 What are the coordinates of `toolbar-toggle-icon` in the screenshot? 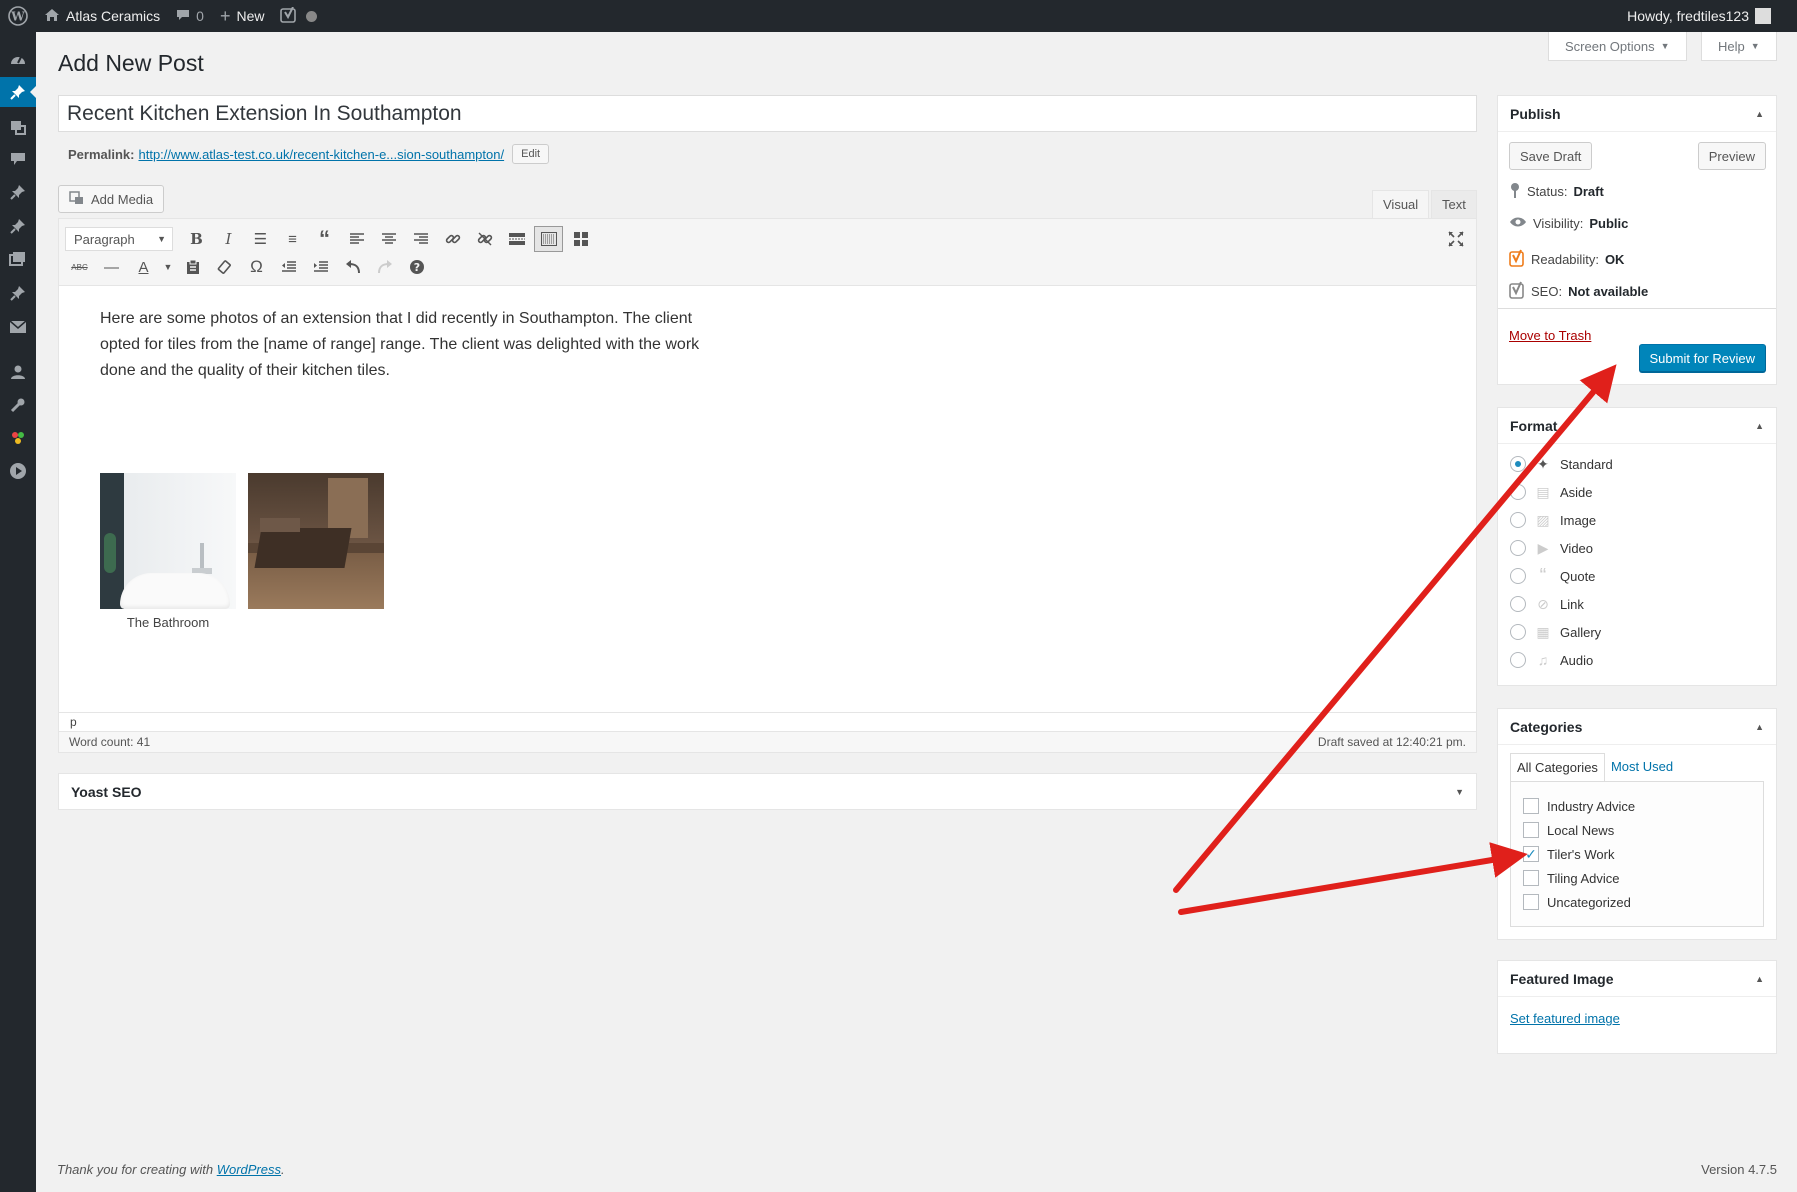 It's located at (548, 239).